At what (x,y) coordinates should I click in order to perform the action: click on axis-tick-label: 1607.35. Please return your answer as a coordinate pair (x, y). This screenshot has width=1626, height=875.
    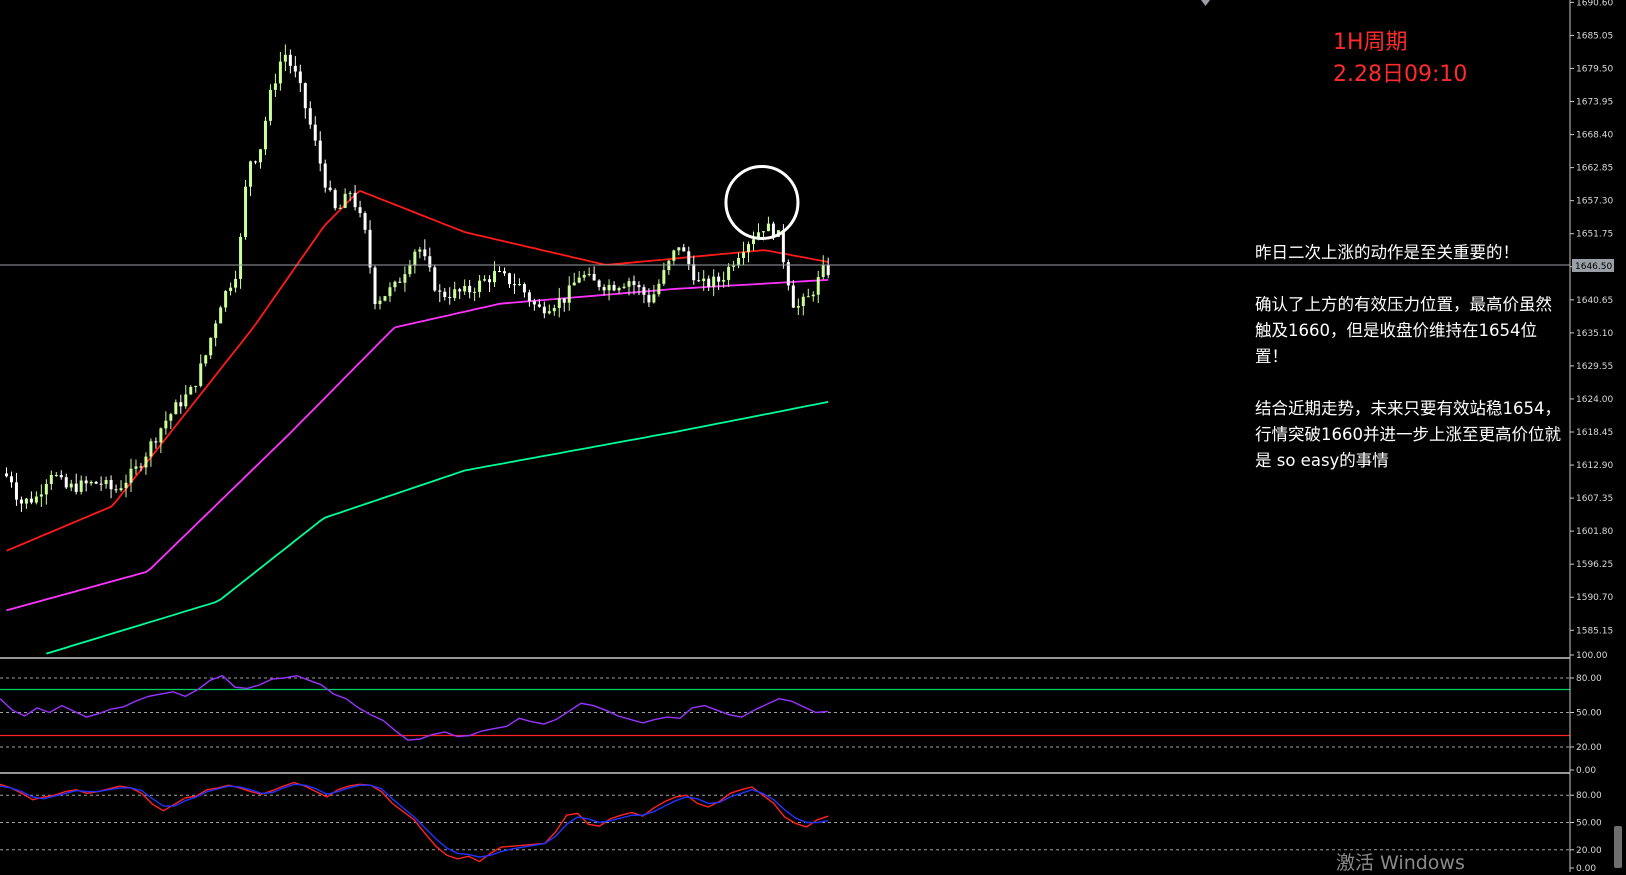
    Looking at the image, I should click on (1594, 499).